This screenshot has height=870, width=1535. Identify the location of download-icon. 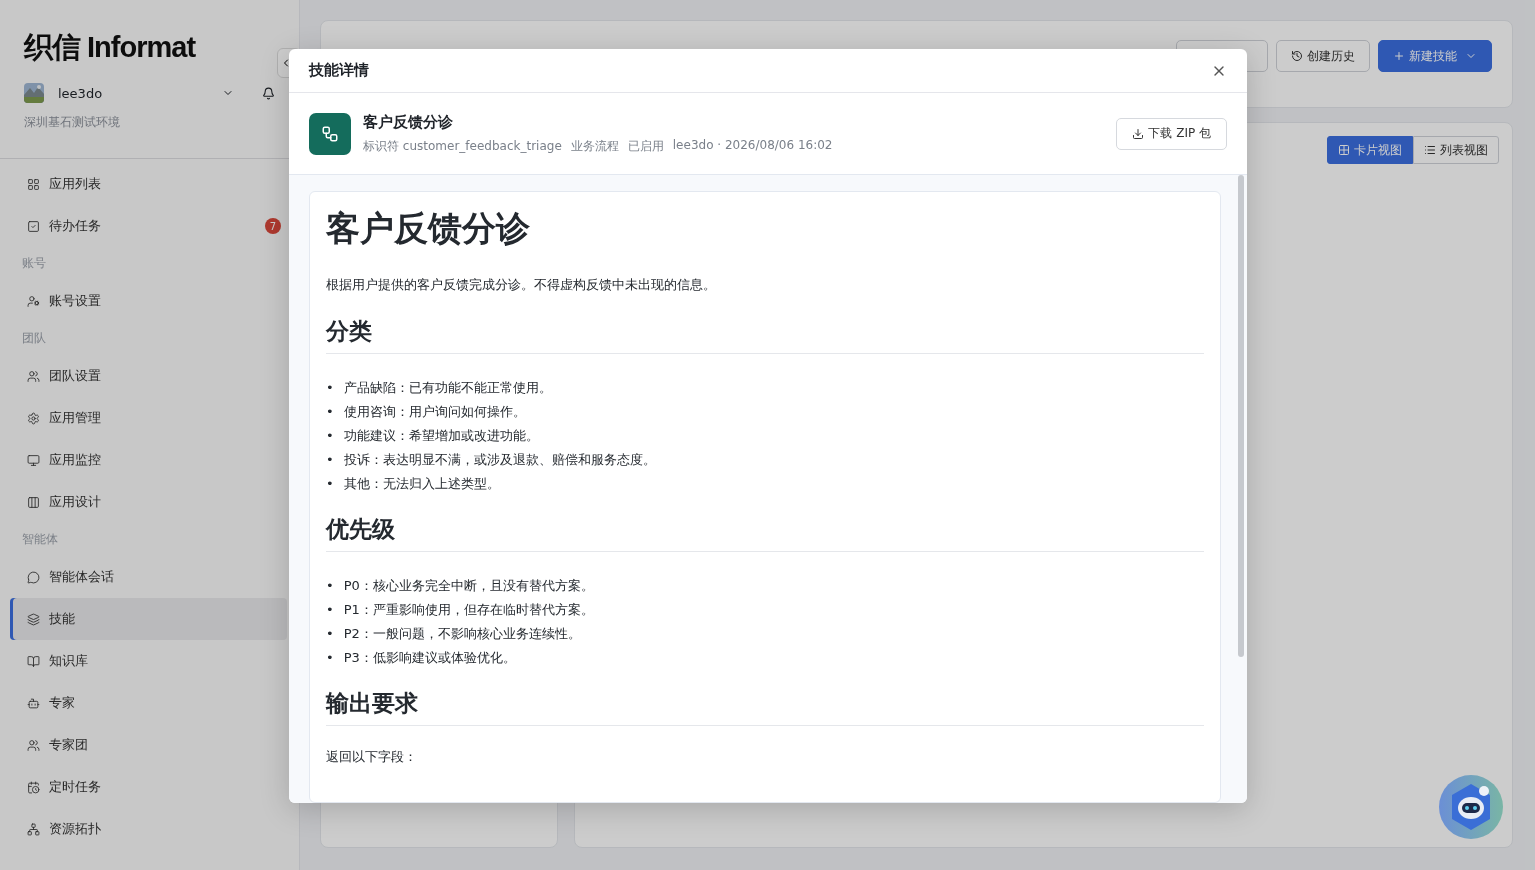
(1138, 133).